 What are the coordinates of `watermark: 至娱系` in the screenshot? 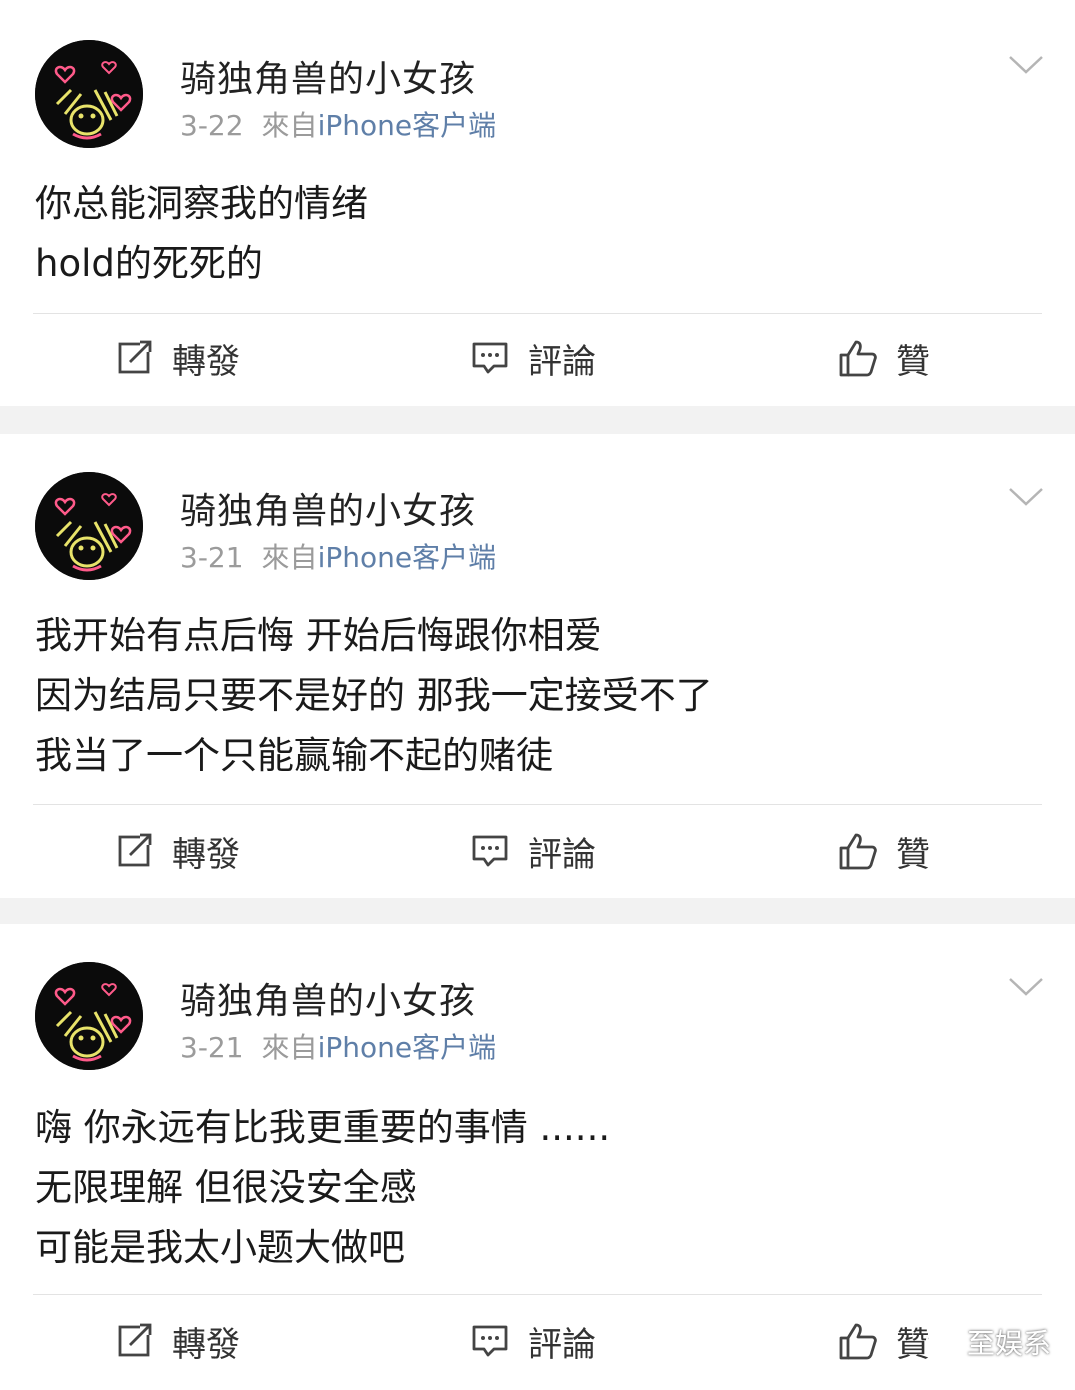 It's located at (988, 1342).